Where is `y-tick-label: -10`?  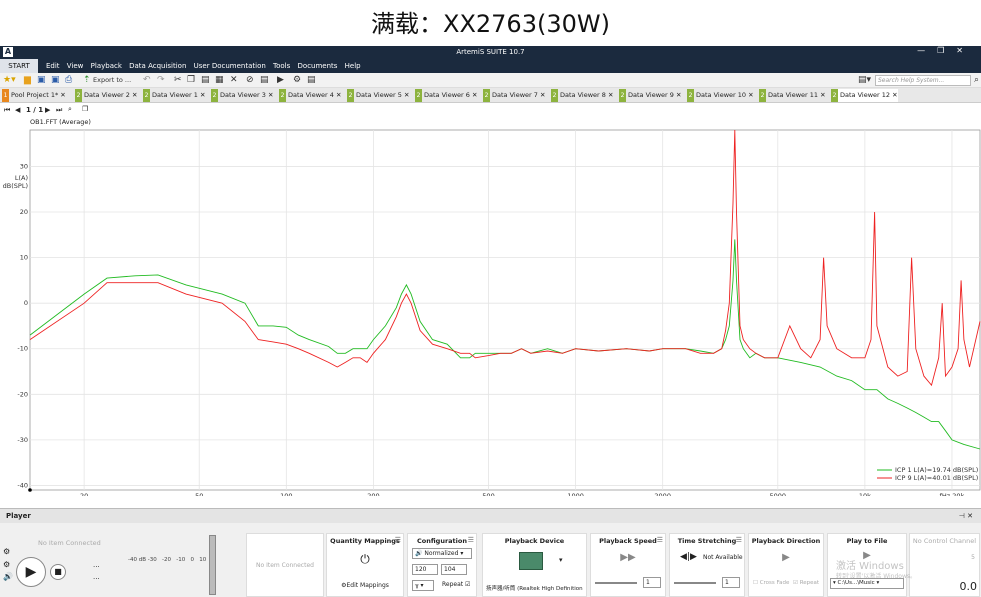 y-tick-label: -10 is located at coordinates (22, 349).